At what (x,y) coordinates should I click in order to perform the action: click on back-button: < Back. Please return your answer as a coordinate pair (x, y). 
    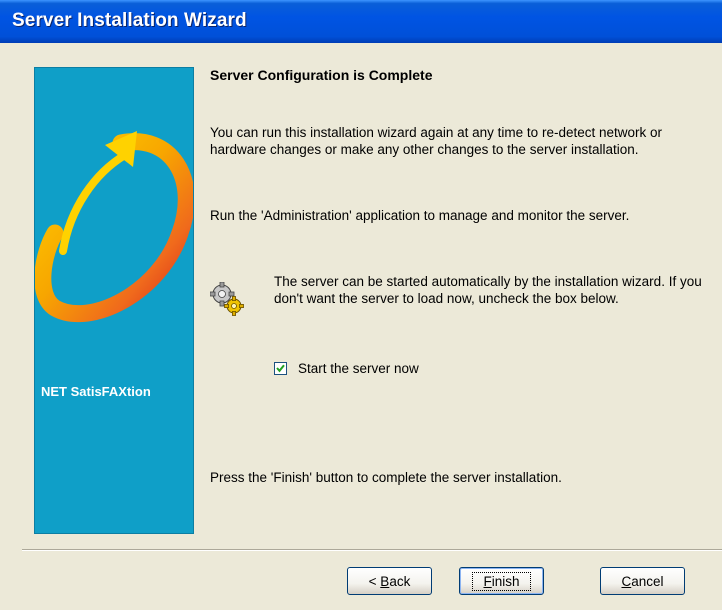
    Looking at the image, I should click on (389, 581).